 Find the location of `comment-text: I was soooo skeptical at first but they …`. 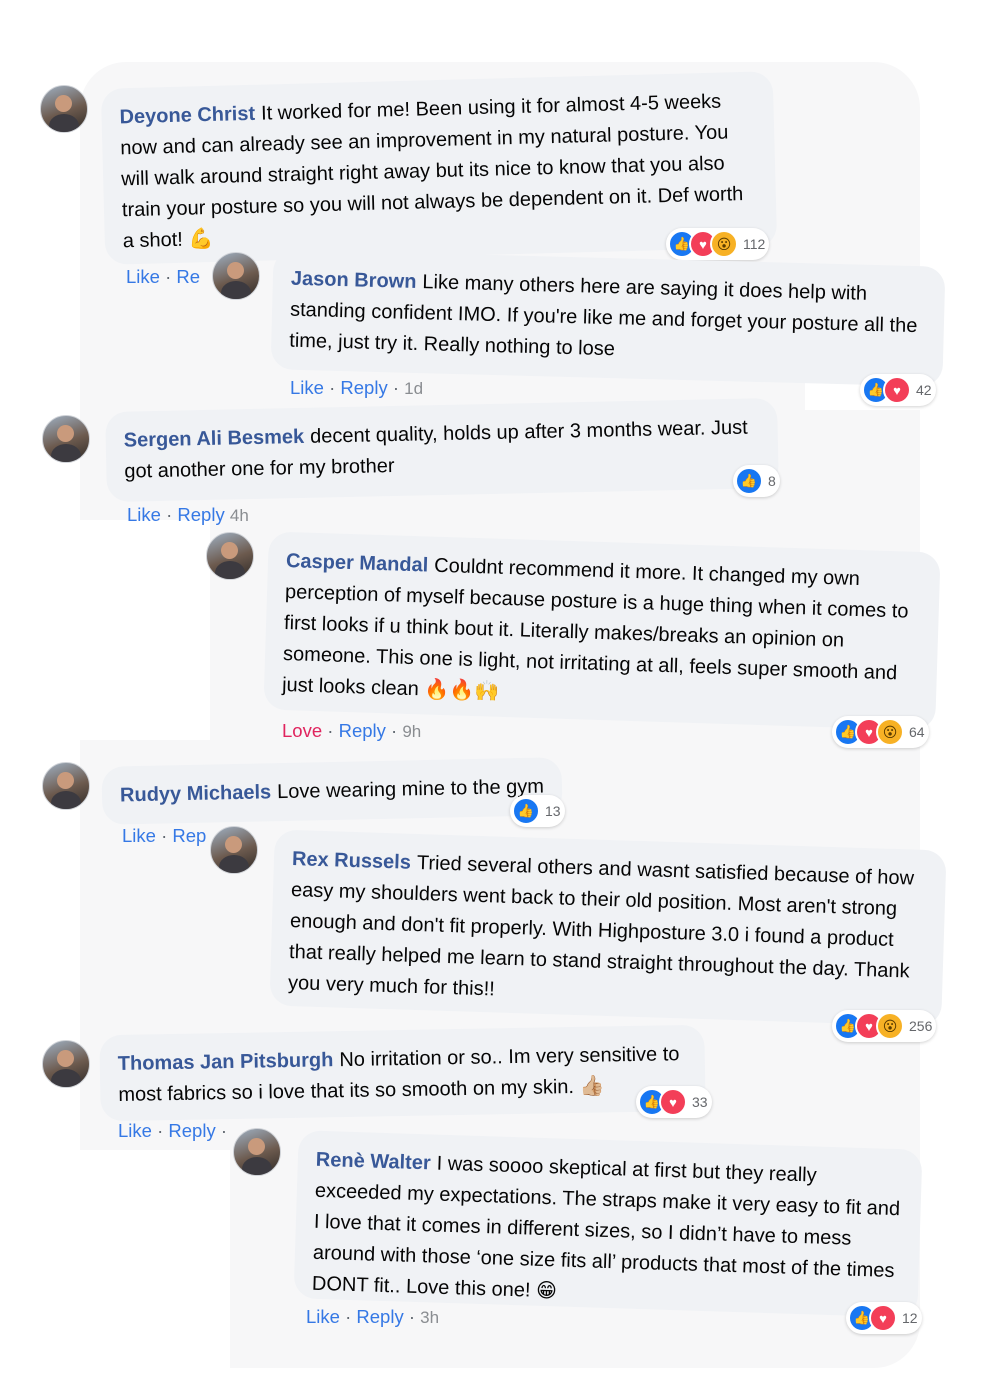

comment-text: I was soooo skeptical at first but they … is located at coordinates (606, 1227).